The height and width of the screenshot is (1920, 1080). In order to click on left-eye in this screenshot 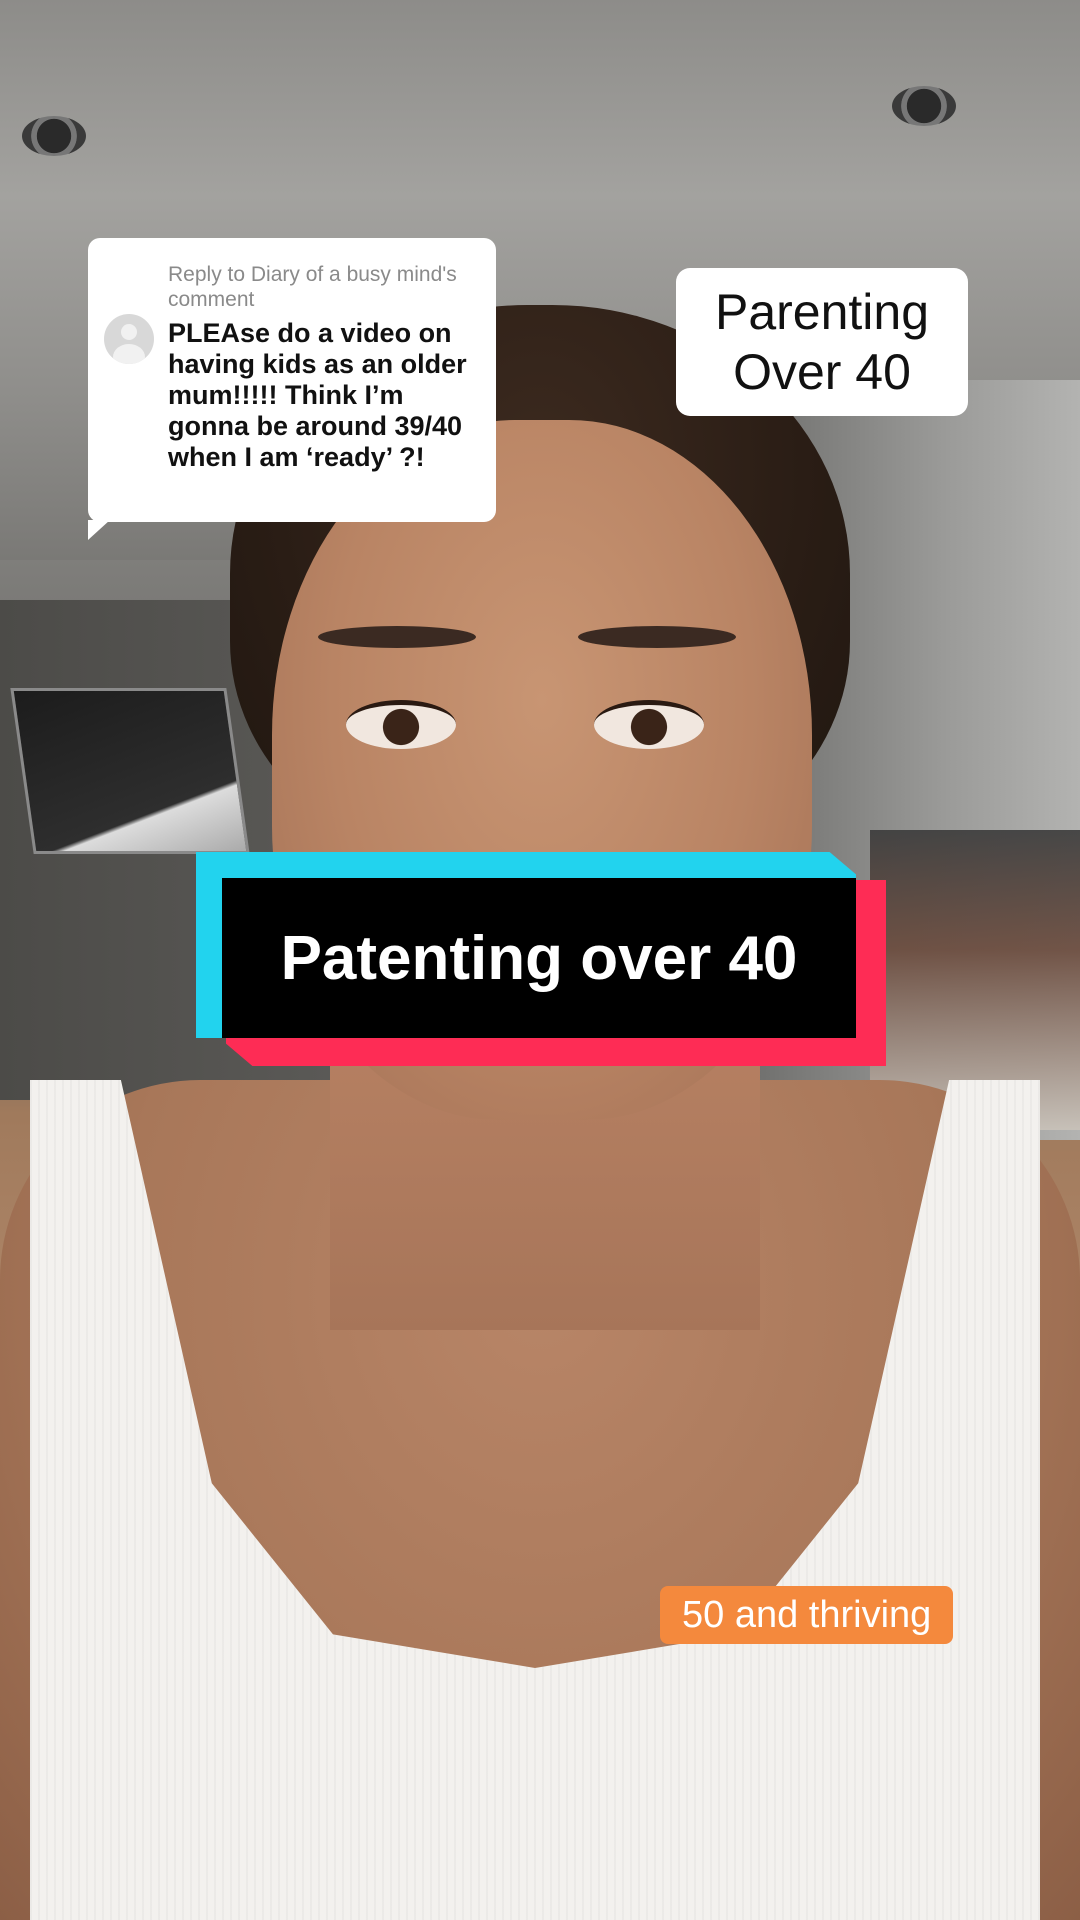, I will do `click(401, 724)`.